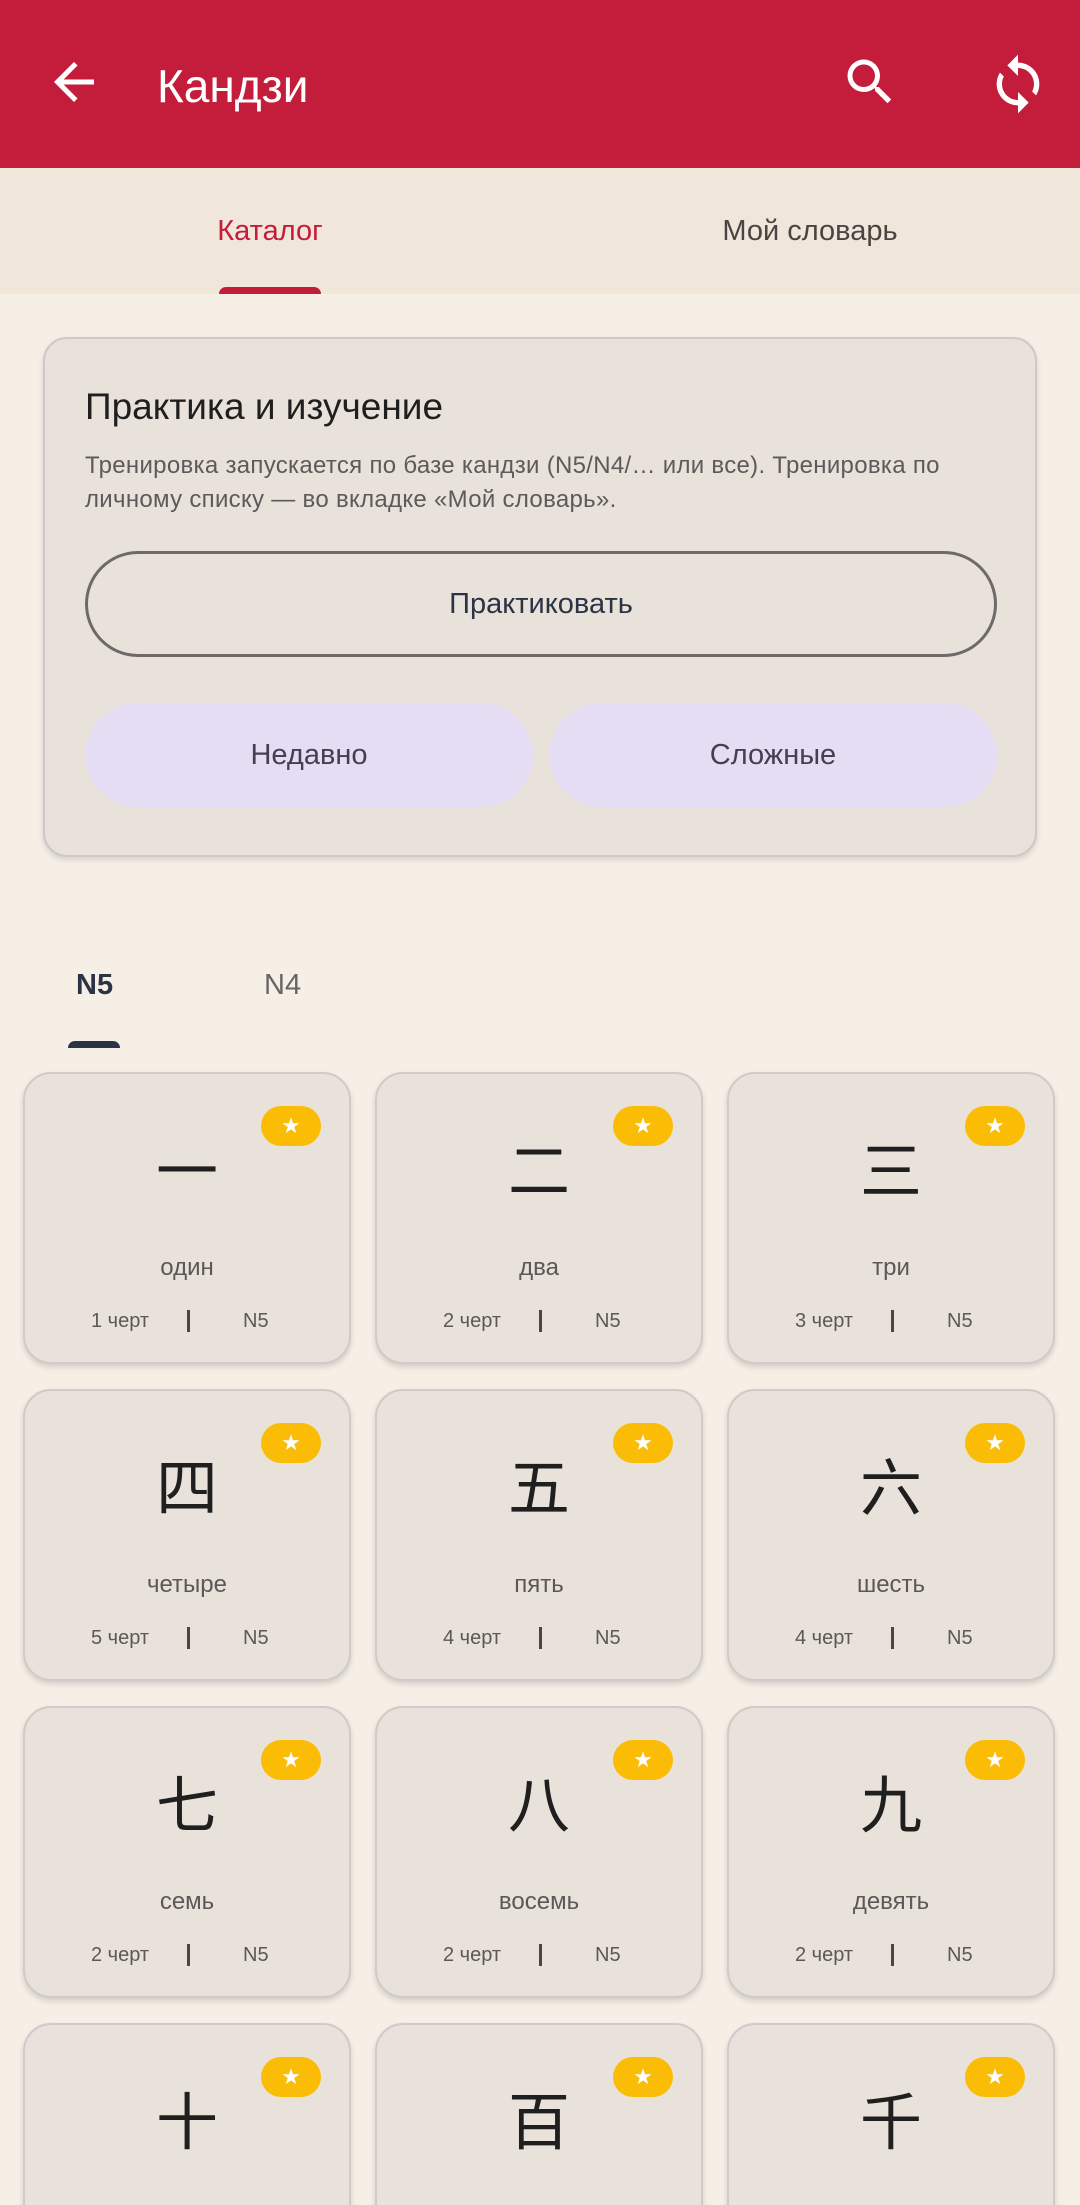 The height and width of the screenshot is (2205, 1080). I want to click on page-title: Кандзи, so click(233, 86).